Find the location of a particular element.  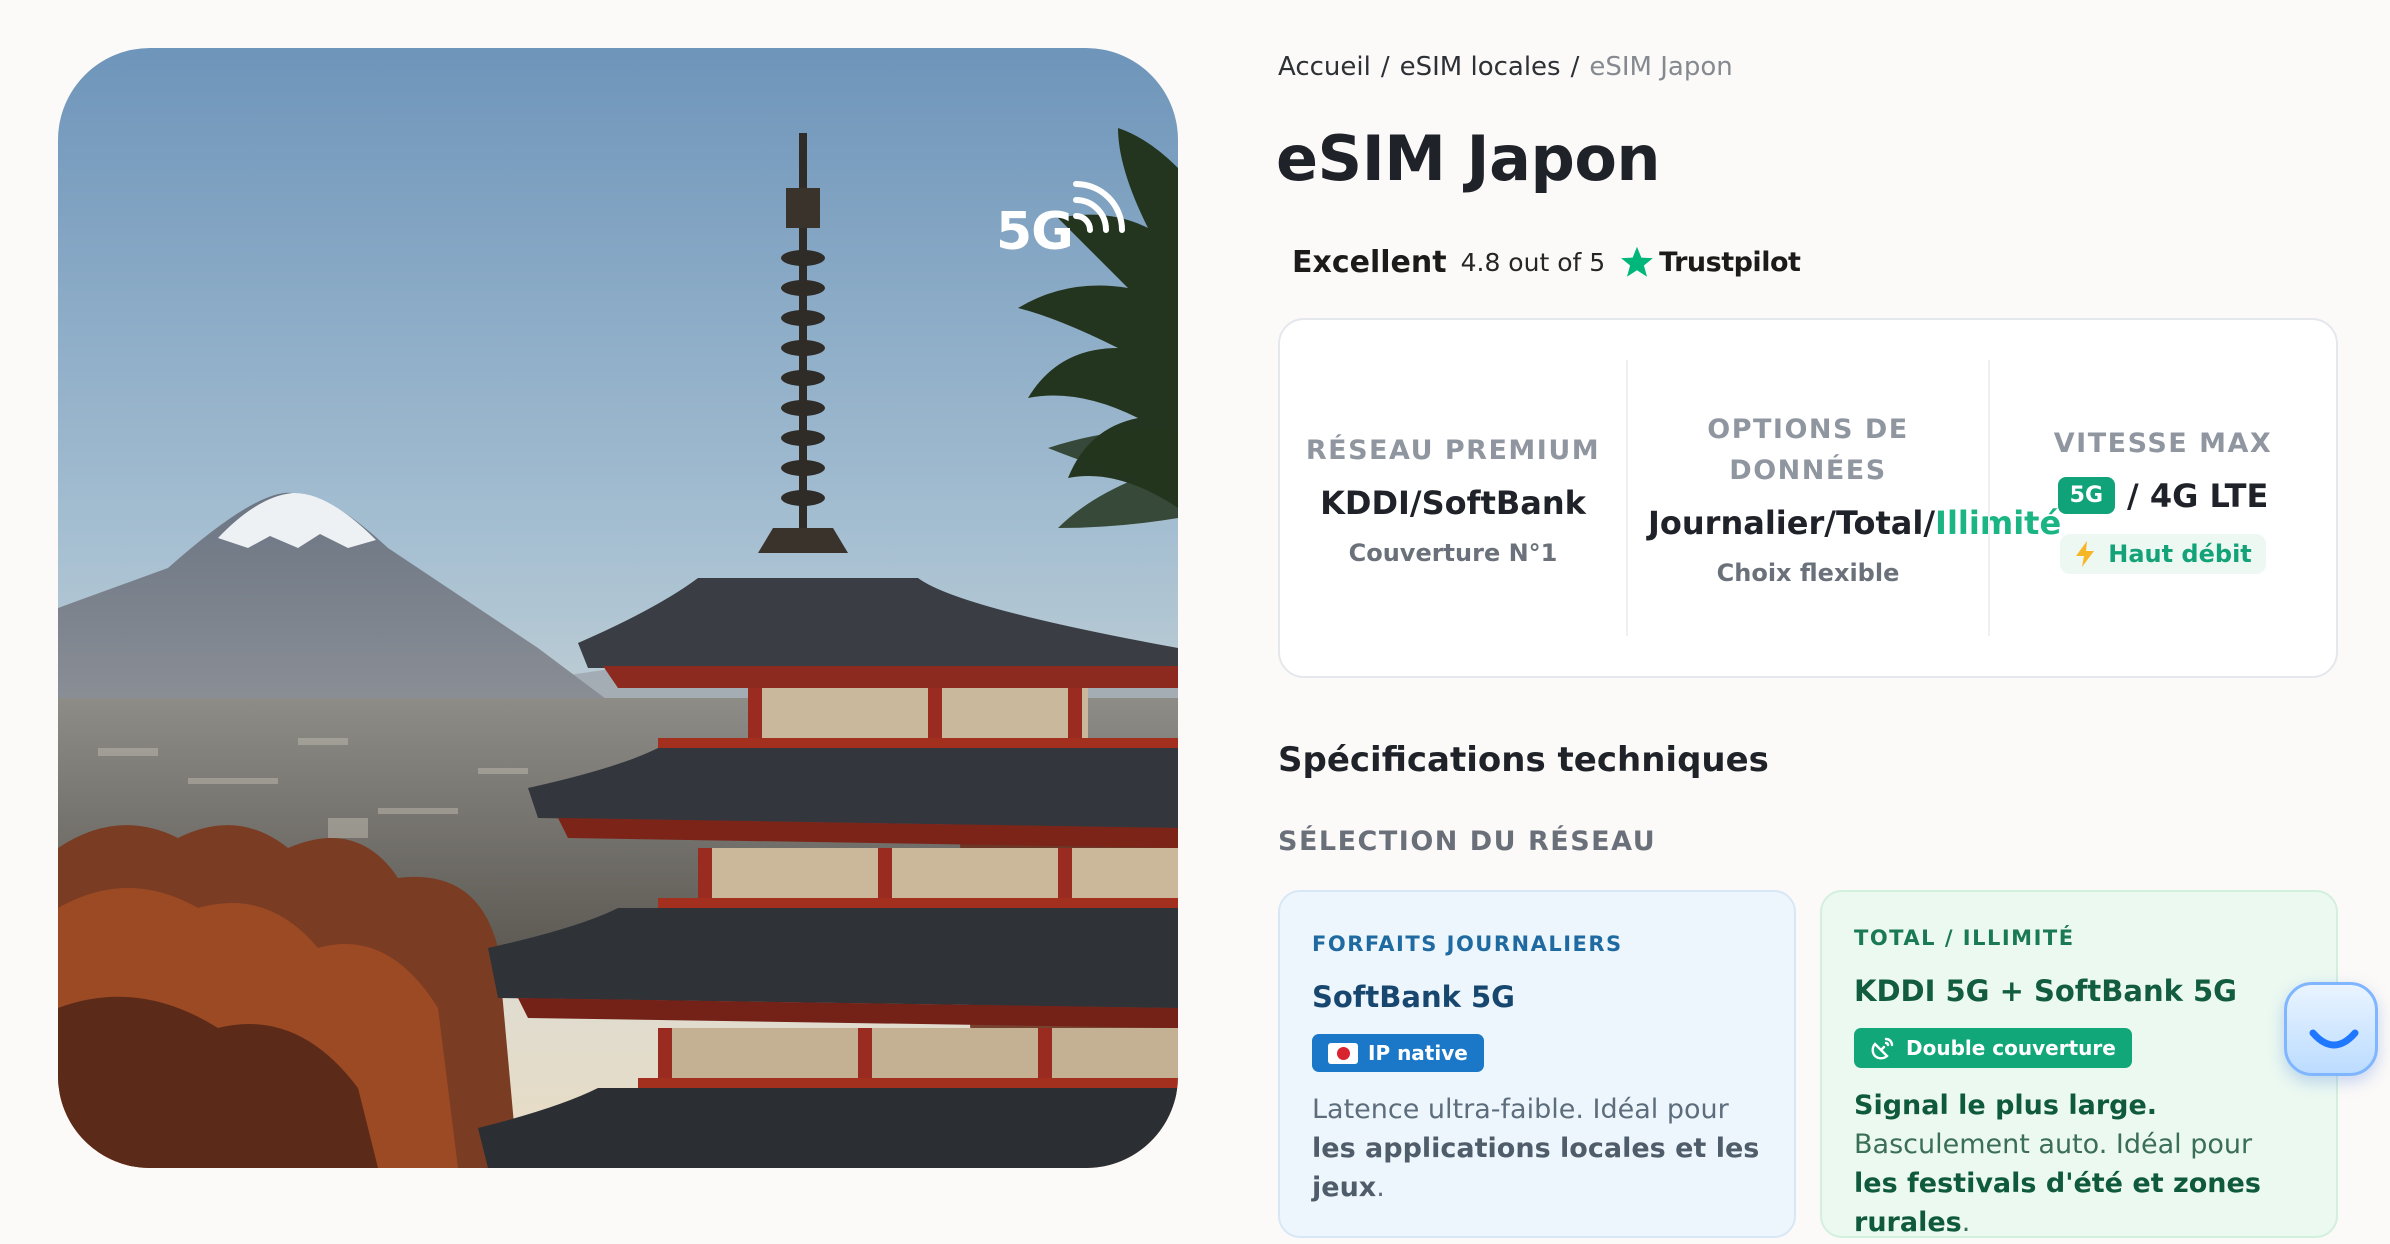

signal-waves-icon is located at coordinates (1099, 207).